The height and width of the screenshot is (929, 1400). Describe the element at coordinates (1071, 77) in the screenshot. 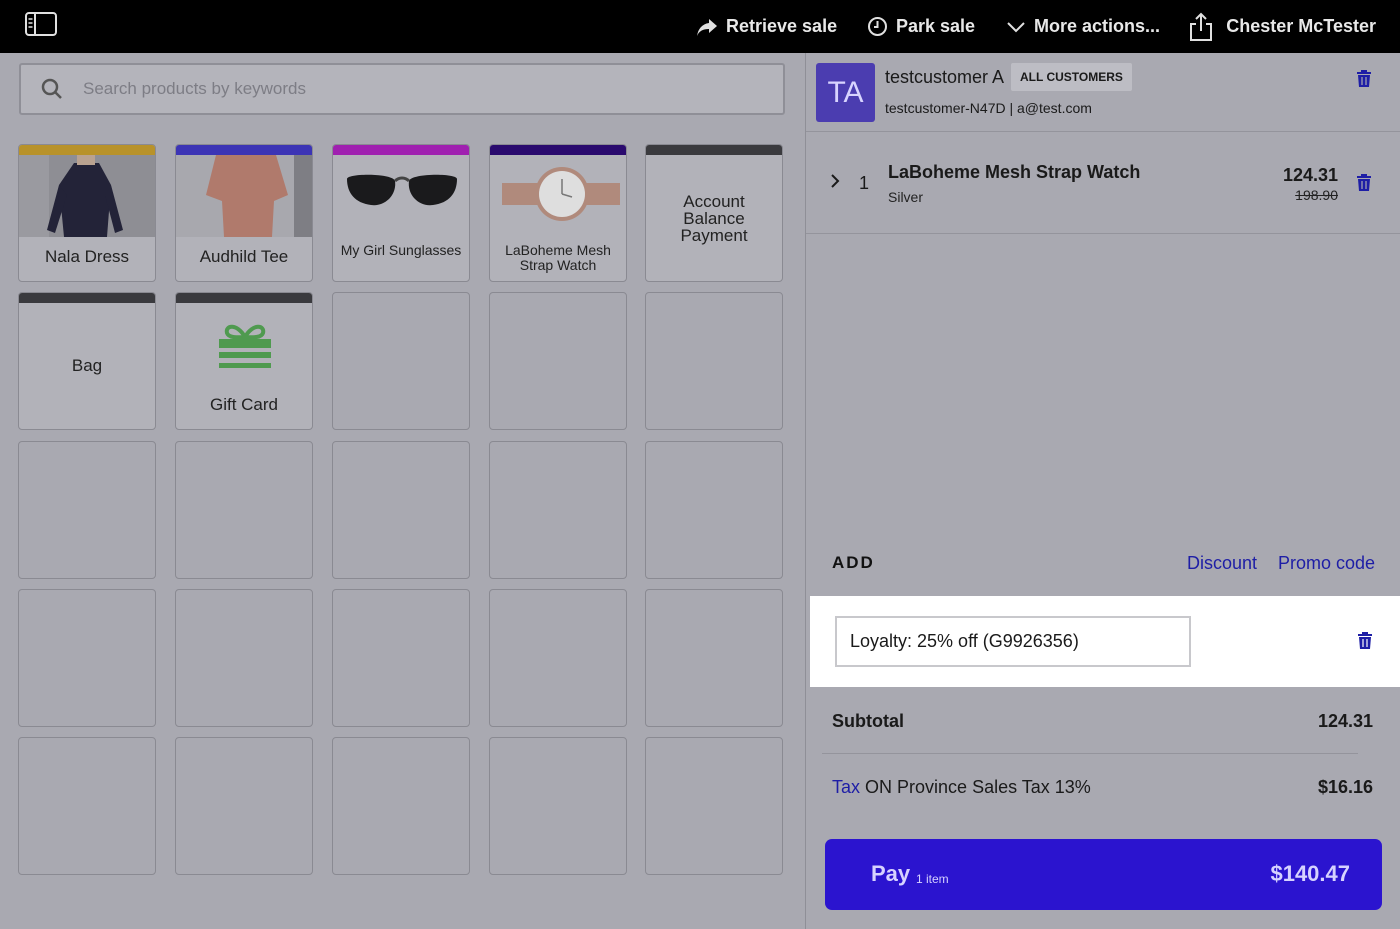

I see `customer-group-badge: ALL CUSTOMERS` at that location.